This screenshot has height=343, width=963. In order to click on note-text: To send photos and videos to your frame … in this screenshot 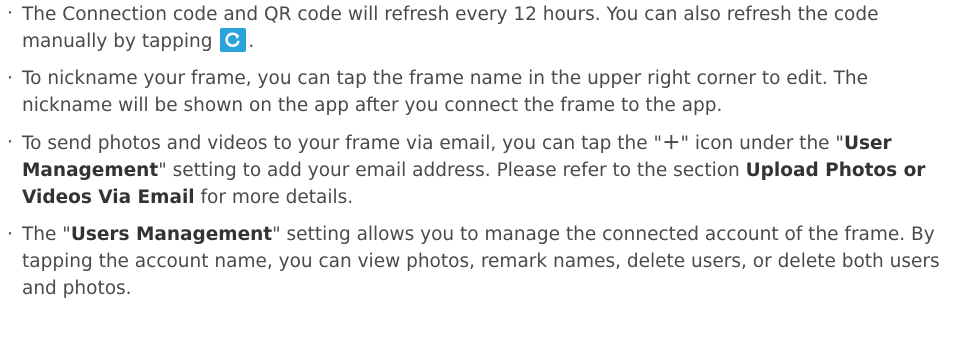, I will do `click(342, 143)`.